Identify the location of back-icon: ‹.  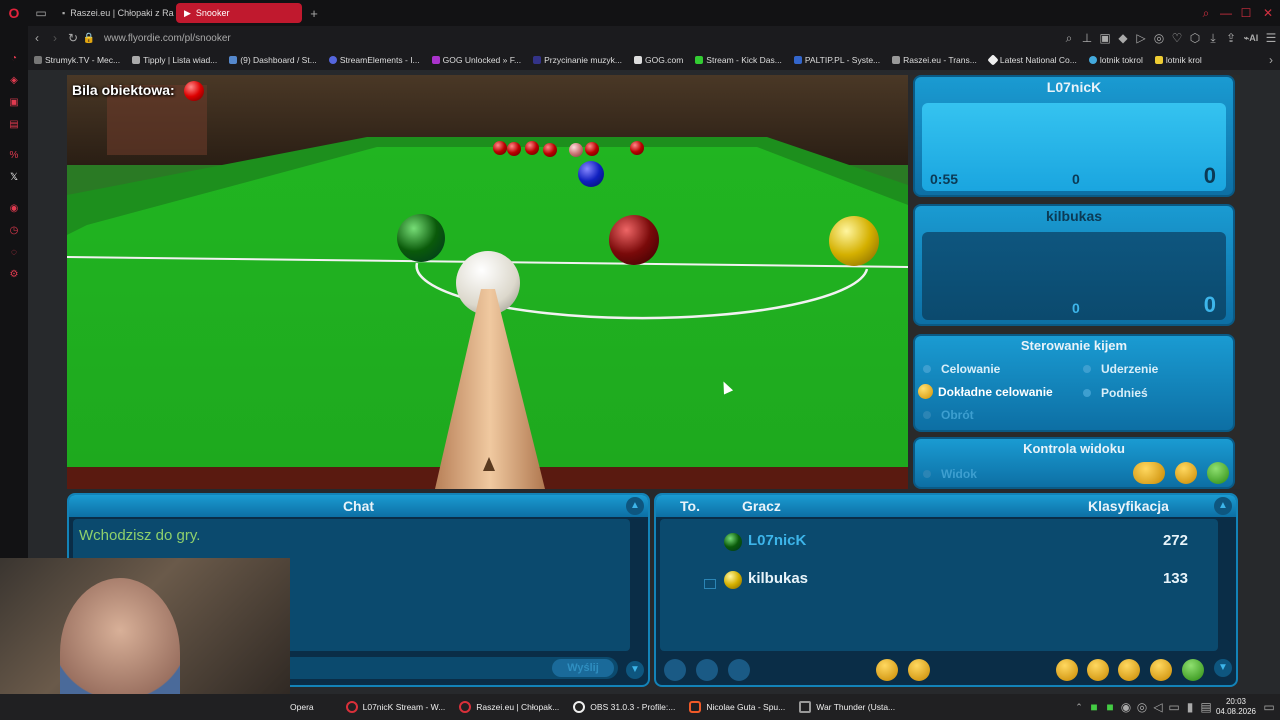
(37, 38).